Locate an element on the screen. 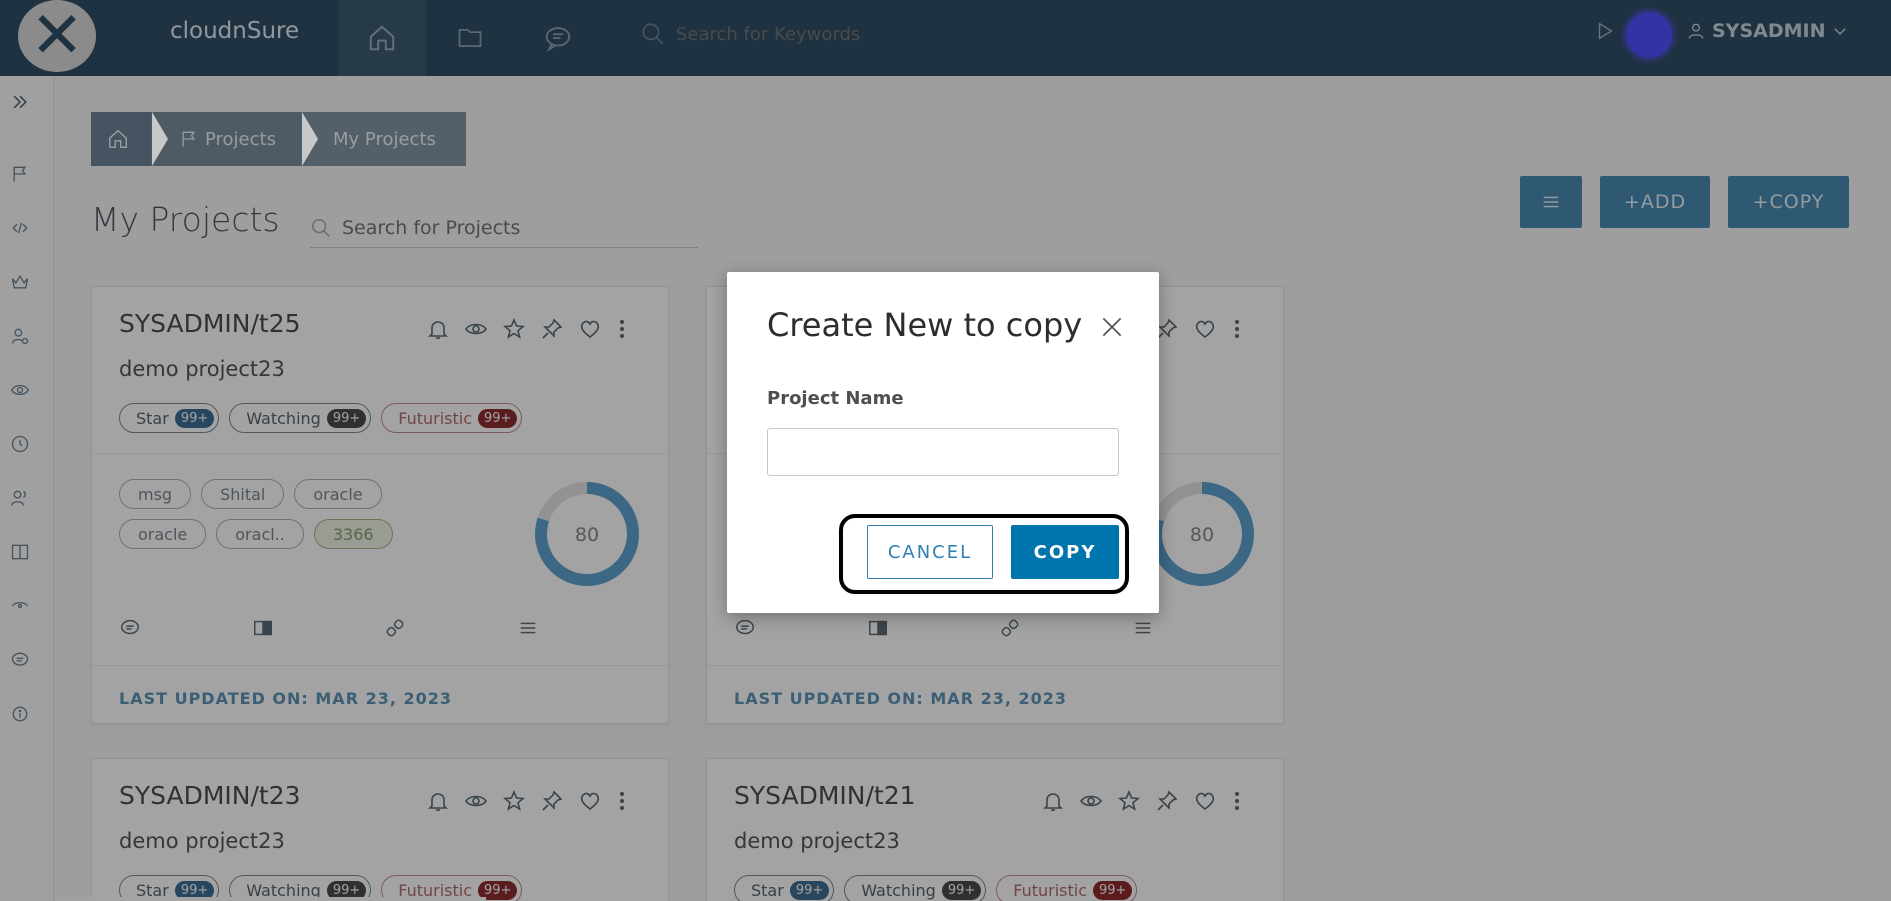 This screenshot has height=901, width=1891. close-icon is located at coordinates (1112, 327).